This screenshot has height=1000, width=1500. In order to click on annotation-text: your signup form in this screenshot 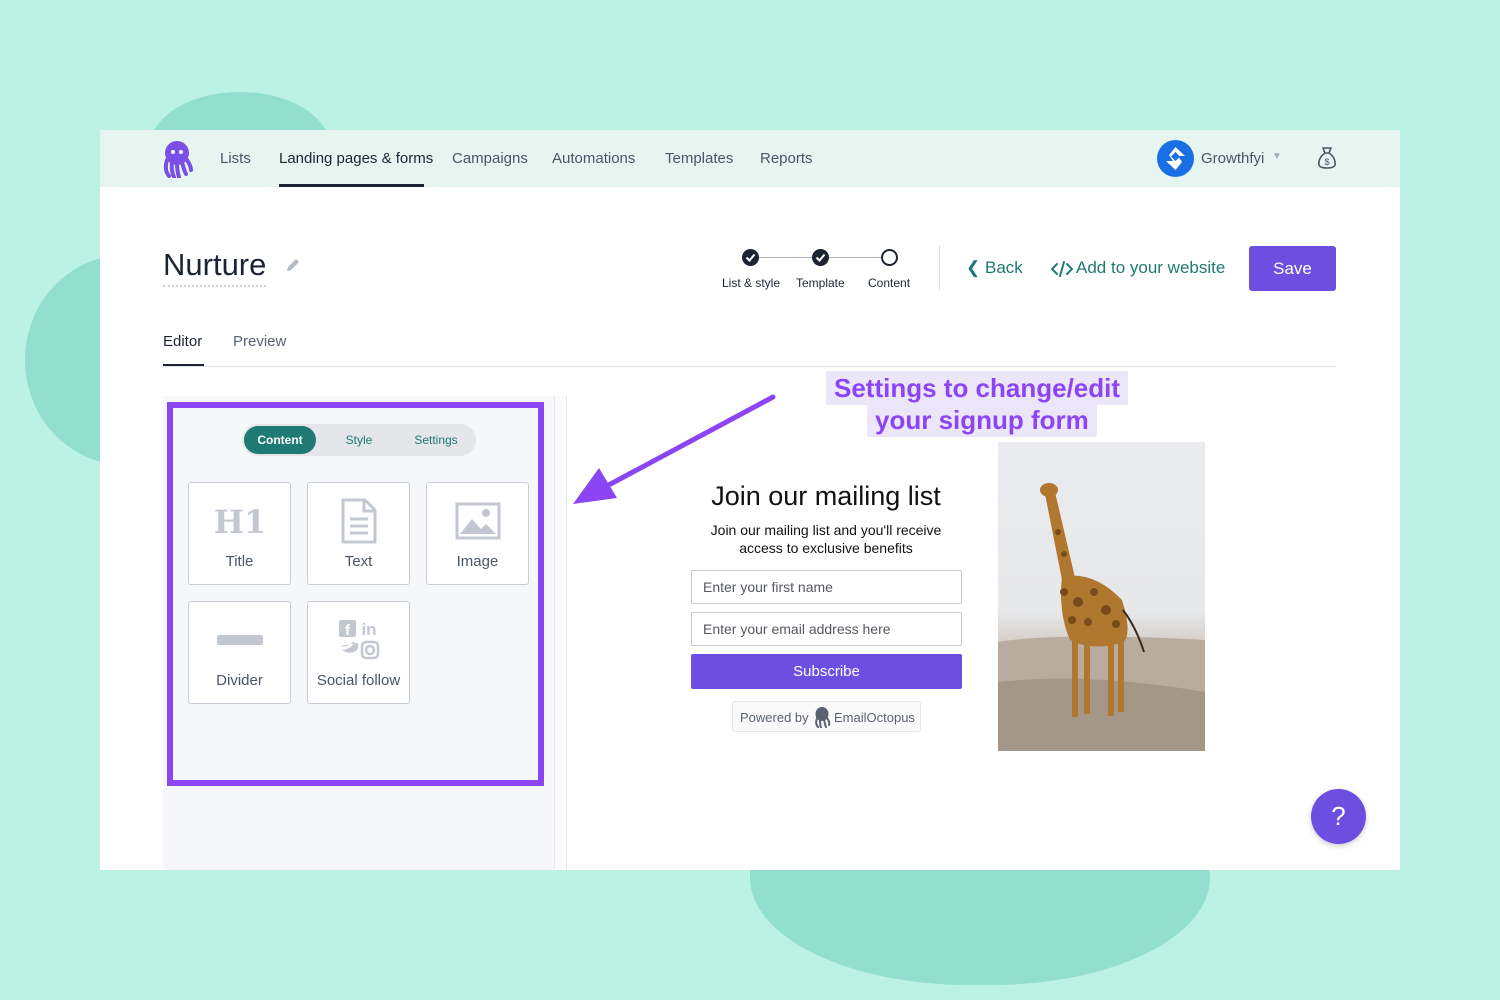, I will do `click(982, 420)`.